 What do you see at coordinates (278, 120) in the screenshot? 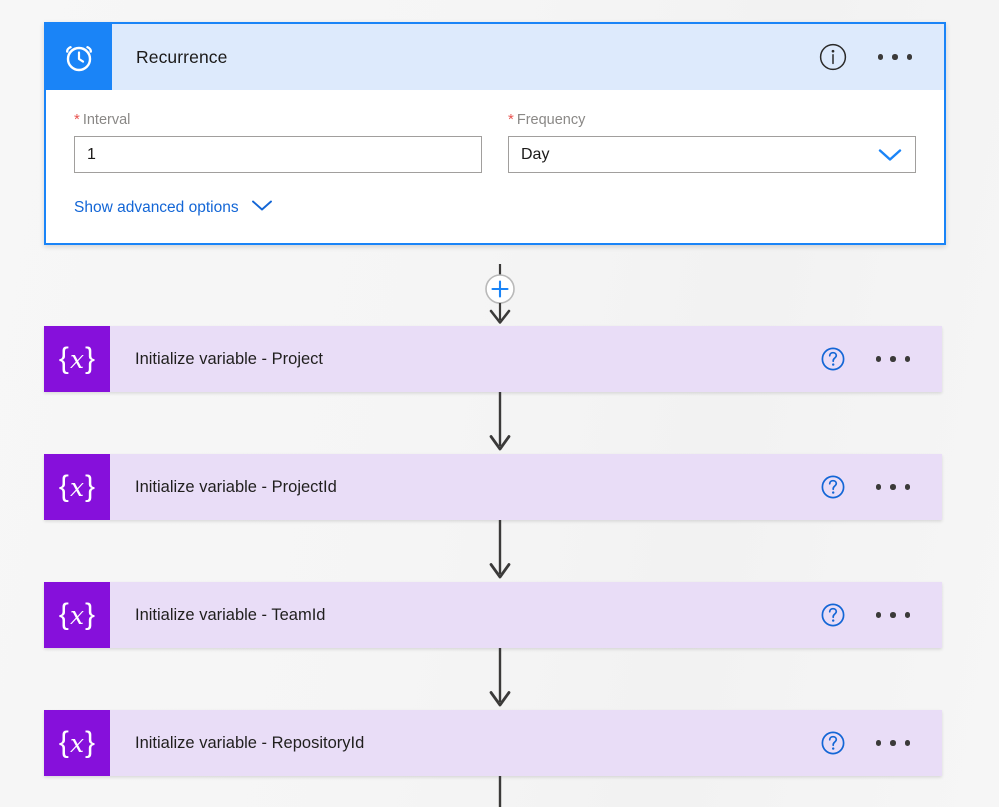
I see `interval-label: * Interval` at bounding box center [278, 120].